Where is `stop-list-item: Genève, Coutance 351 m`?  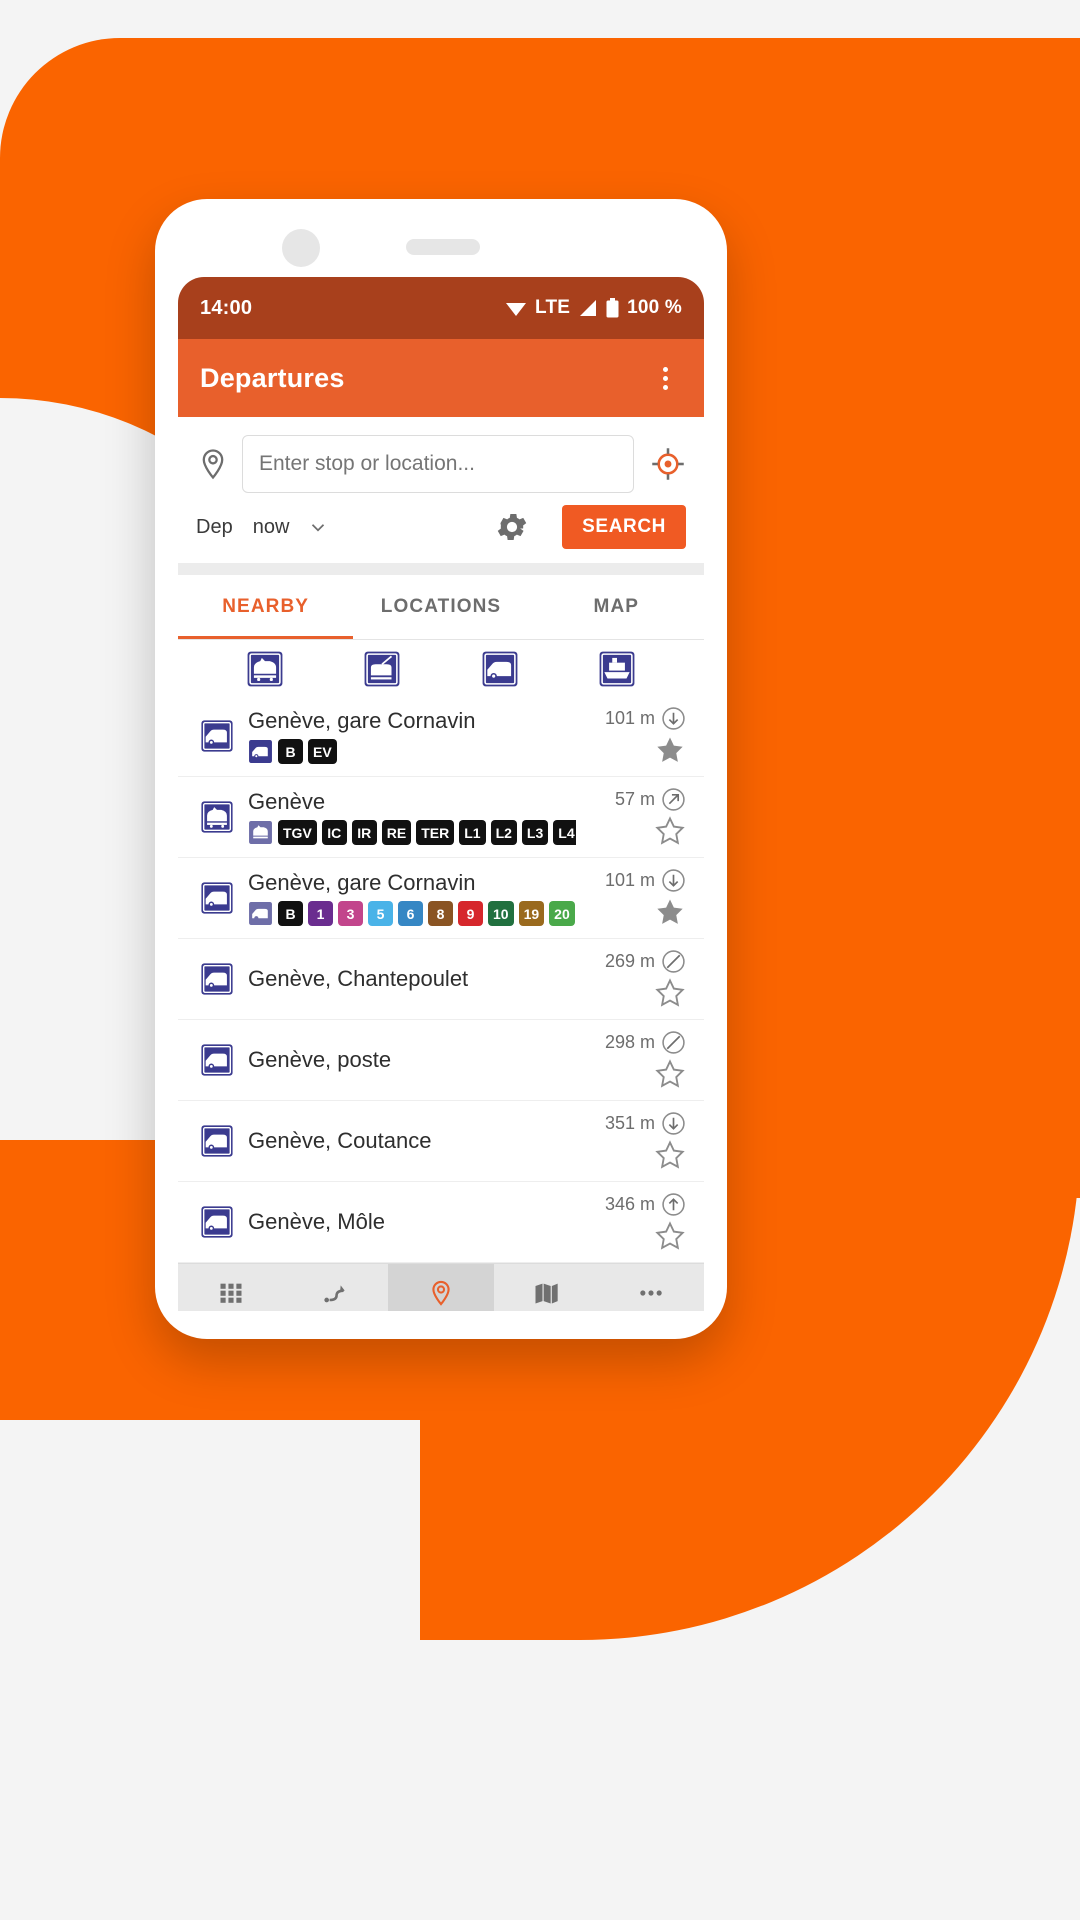 stop-list-item: Genève, Coutance 351 m is located at coordinates (441, 1141).